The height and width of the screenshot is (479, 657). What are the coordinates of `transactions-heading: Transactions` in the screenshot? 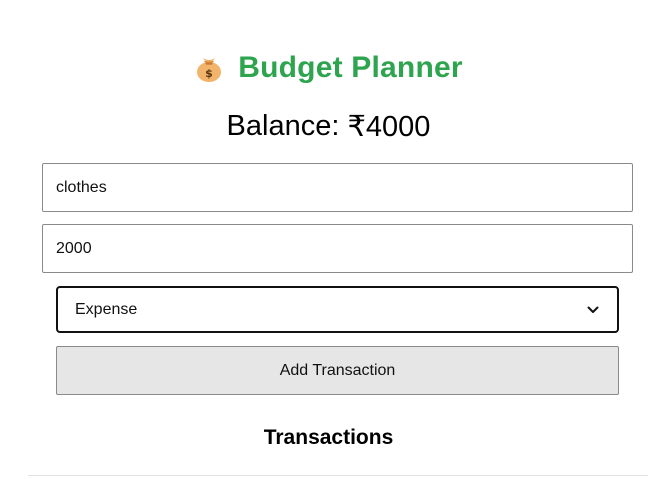 It's located at (328, 438).